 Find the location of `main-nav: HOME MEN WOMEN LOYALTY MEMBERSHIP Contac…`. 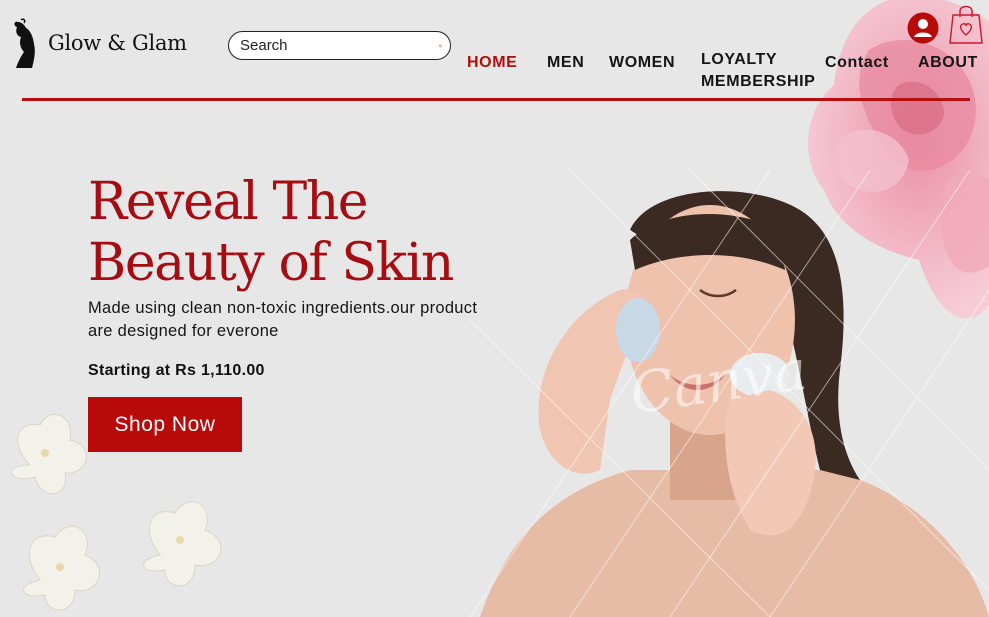

main-nav: HOME MEN WOMEN LOYALTY MEMBERSHIP Contac… is located at coordinates (494, 72).